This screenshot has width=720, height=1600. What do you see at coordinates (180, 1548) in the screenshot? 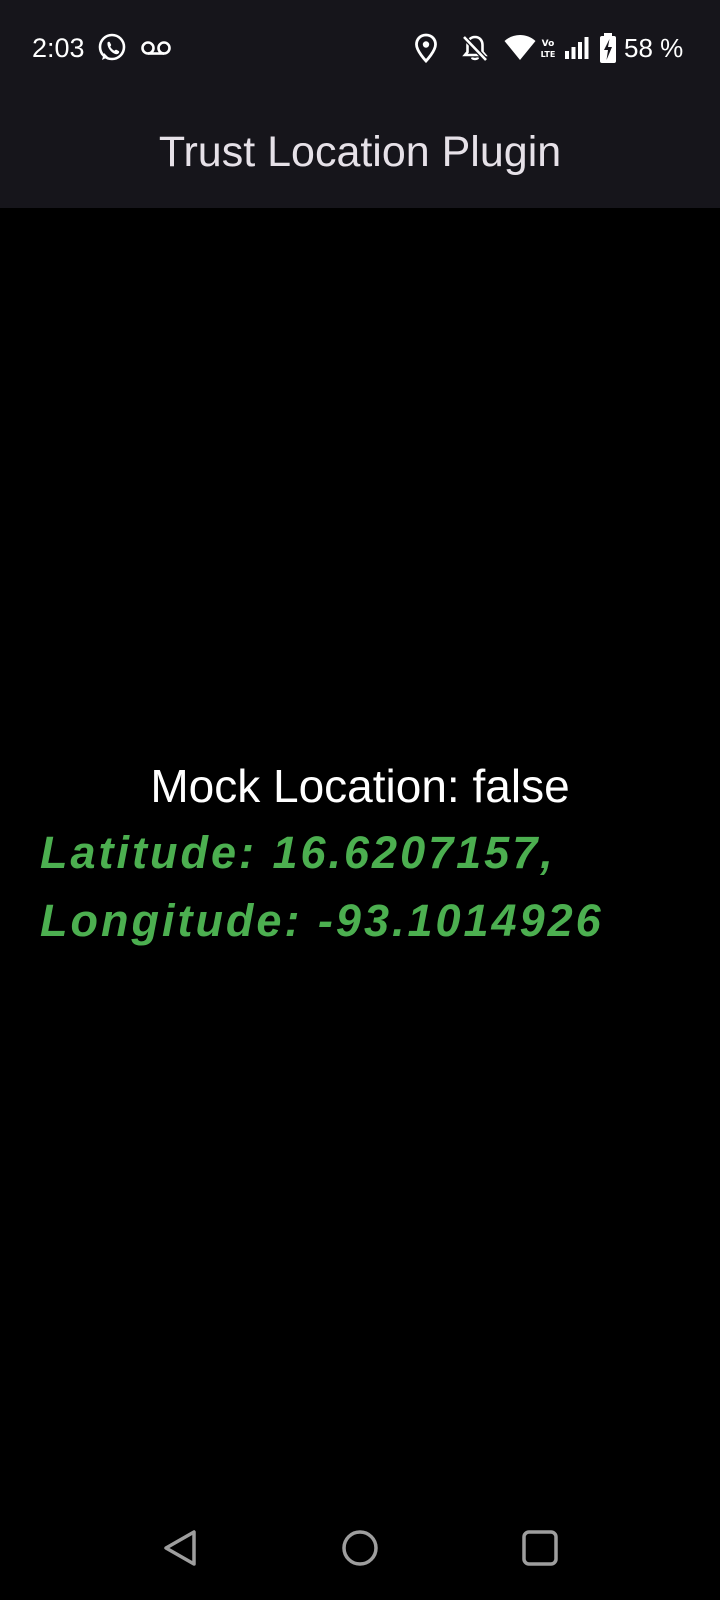
I see `back-icon` at bounding box center [180, 1548].